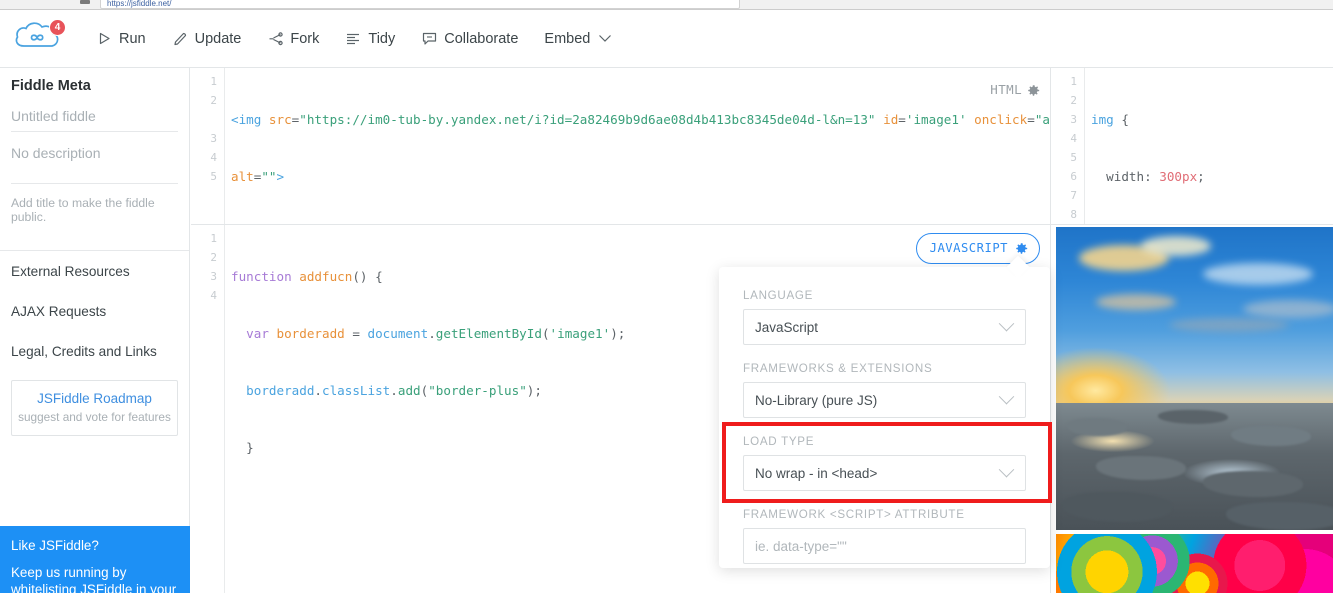 This screenshot has width=1333, height=593. What do you see at coordinates (208, 409) in the screenshot?
I see `js-gutter: 1 2 3 4` at bounding box center [208, 409].